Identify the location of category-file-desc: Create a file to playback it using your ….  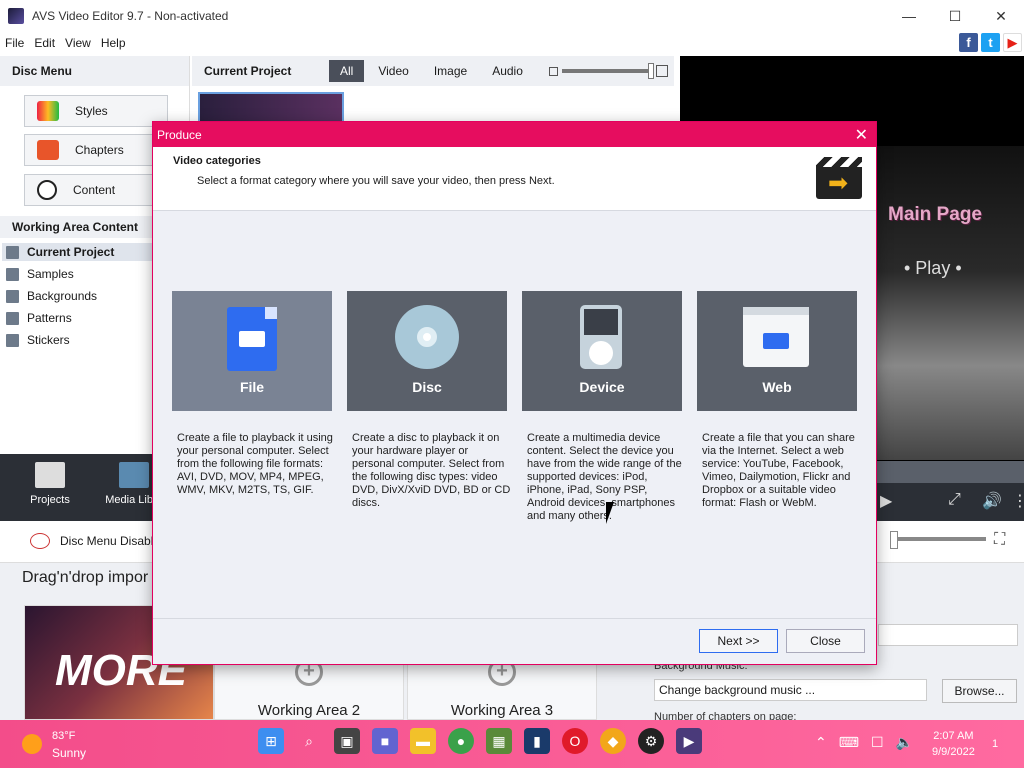
(255, 464).